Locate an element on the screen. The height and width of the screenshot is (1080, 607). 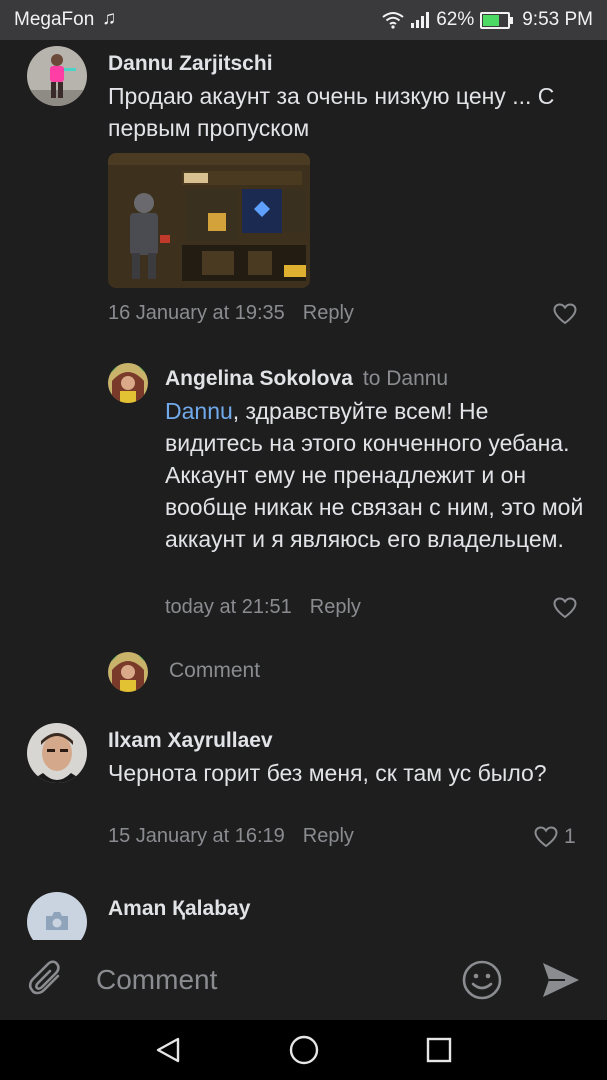
reply-to: to Dannu is located at coordinates (405, 378).